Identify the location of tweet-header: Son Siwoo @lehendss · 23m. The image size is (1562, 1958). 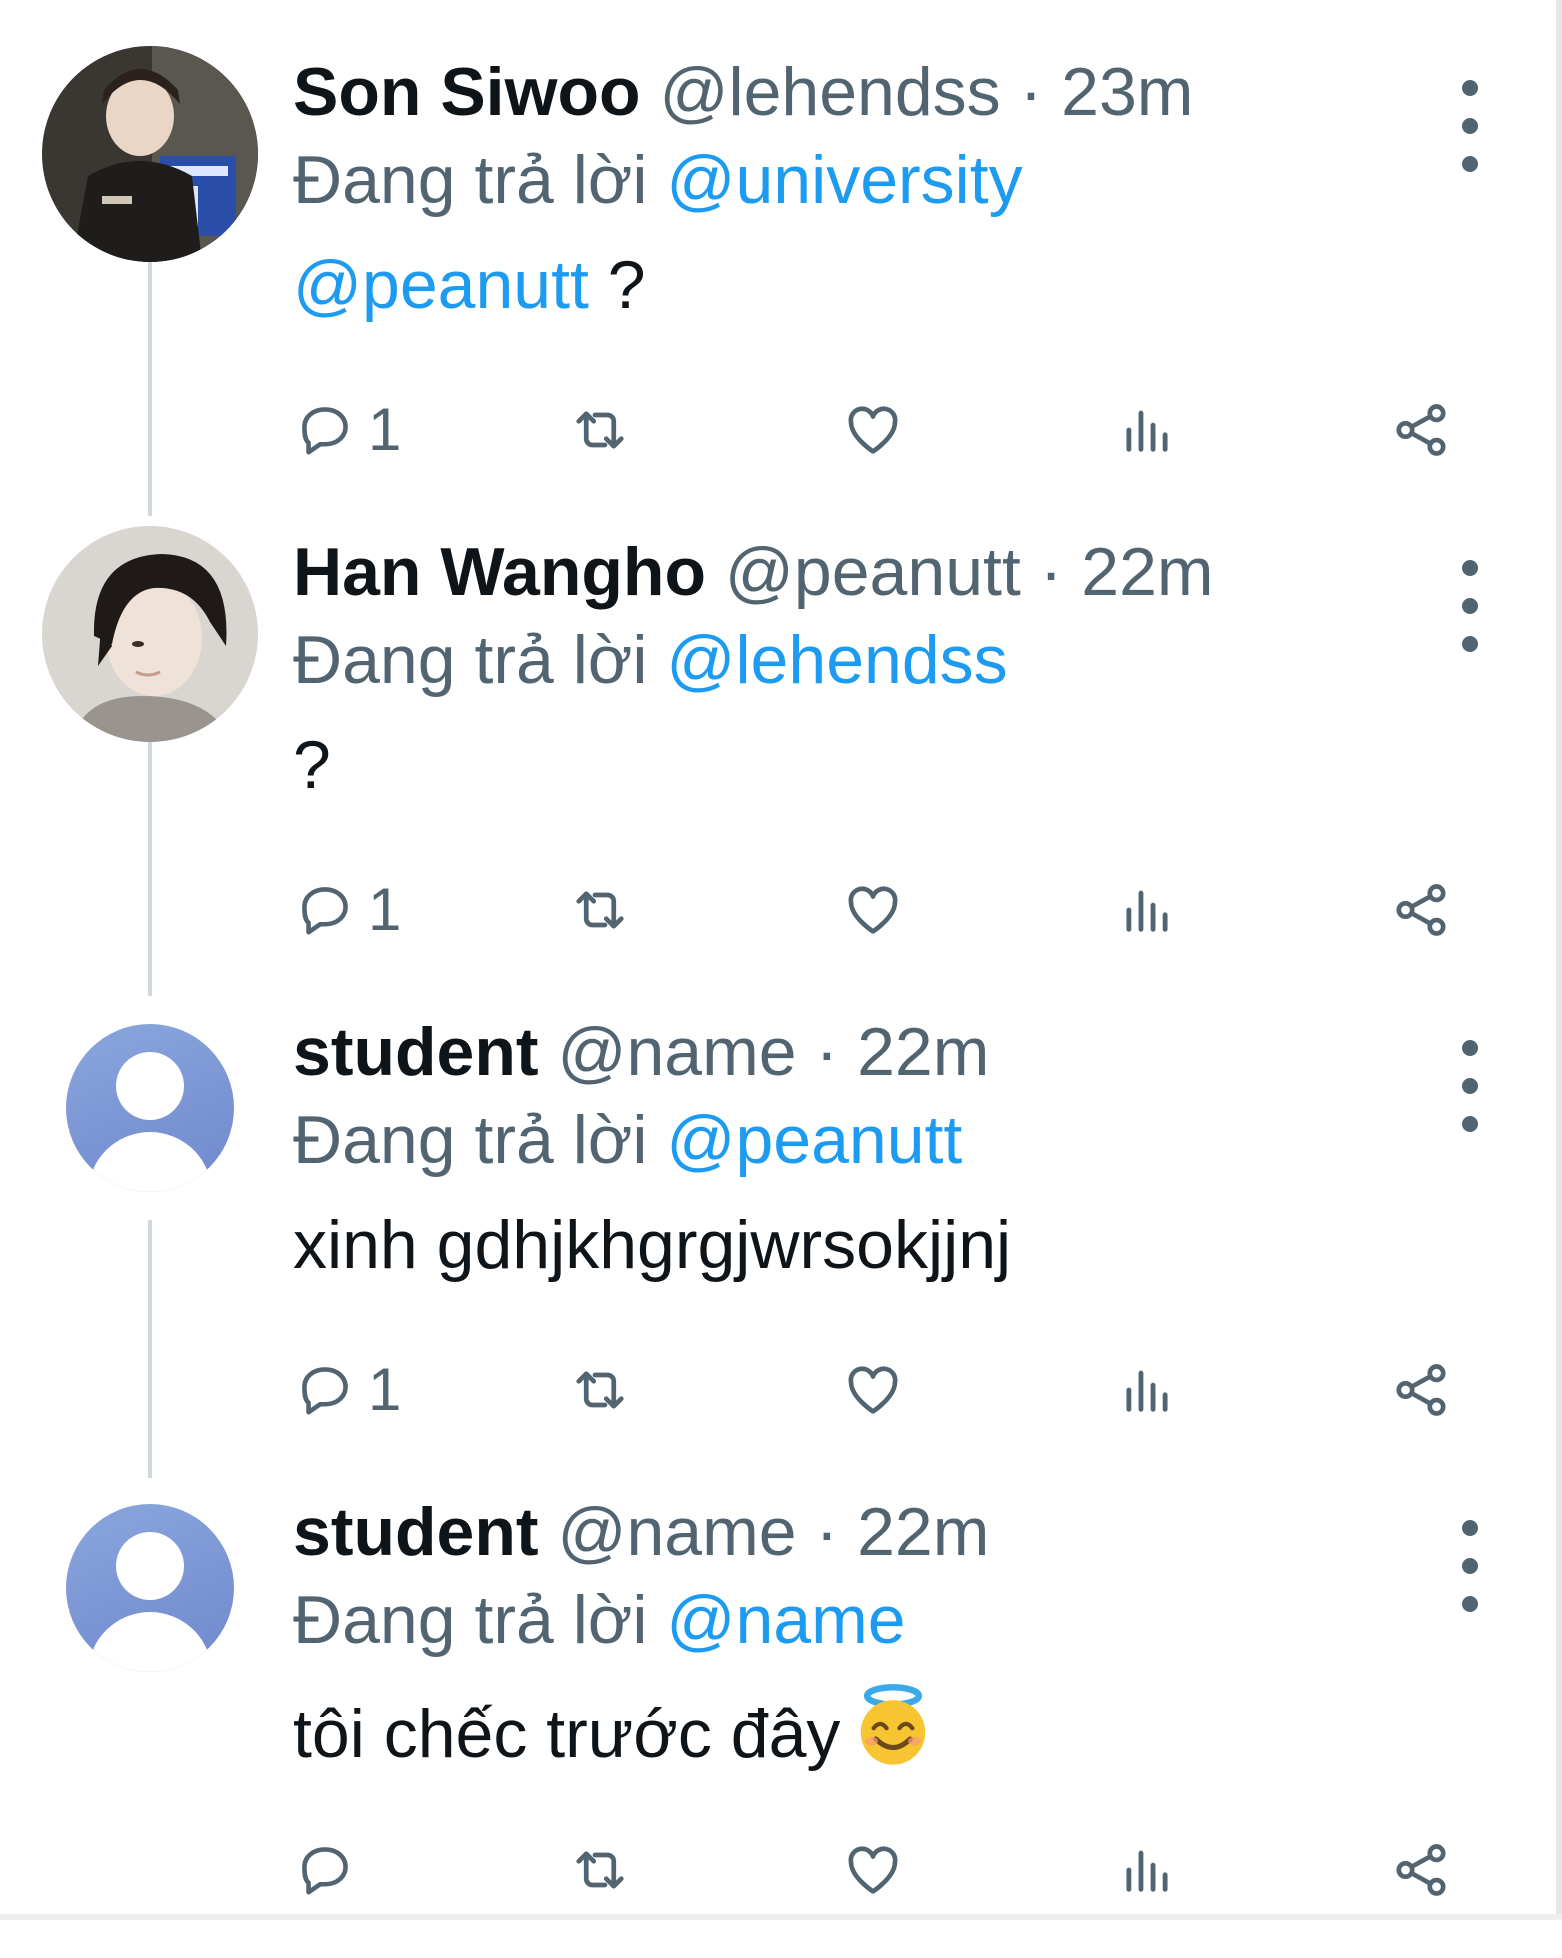
(743, 92).